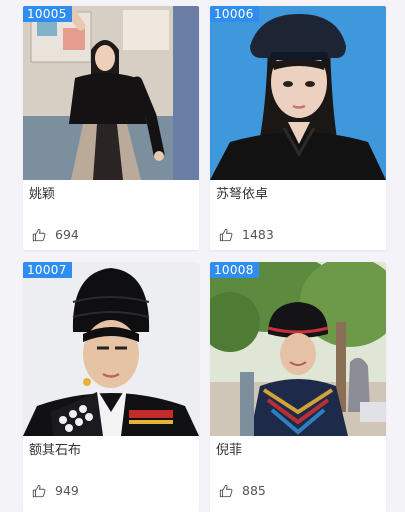  What do you see at coordinates (55, 450) in the screenshot?
I see `contestant-name: 额其石布` at bounding box center [55, 450].